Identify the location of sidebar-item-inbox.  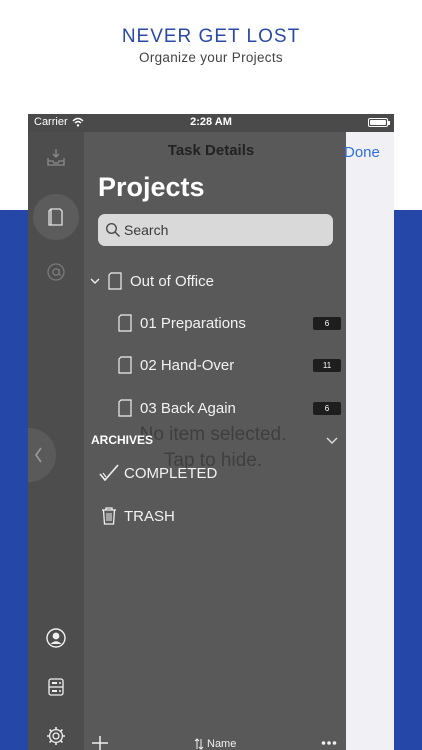
(56, 158).